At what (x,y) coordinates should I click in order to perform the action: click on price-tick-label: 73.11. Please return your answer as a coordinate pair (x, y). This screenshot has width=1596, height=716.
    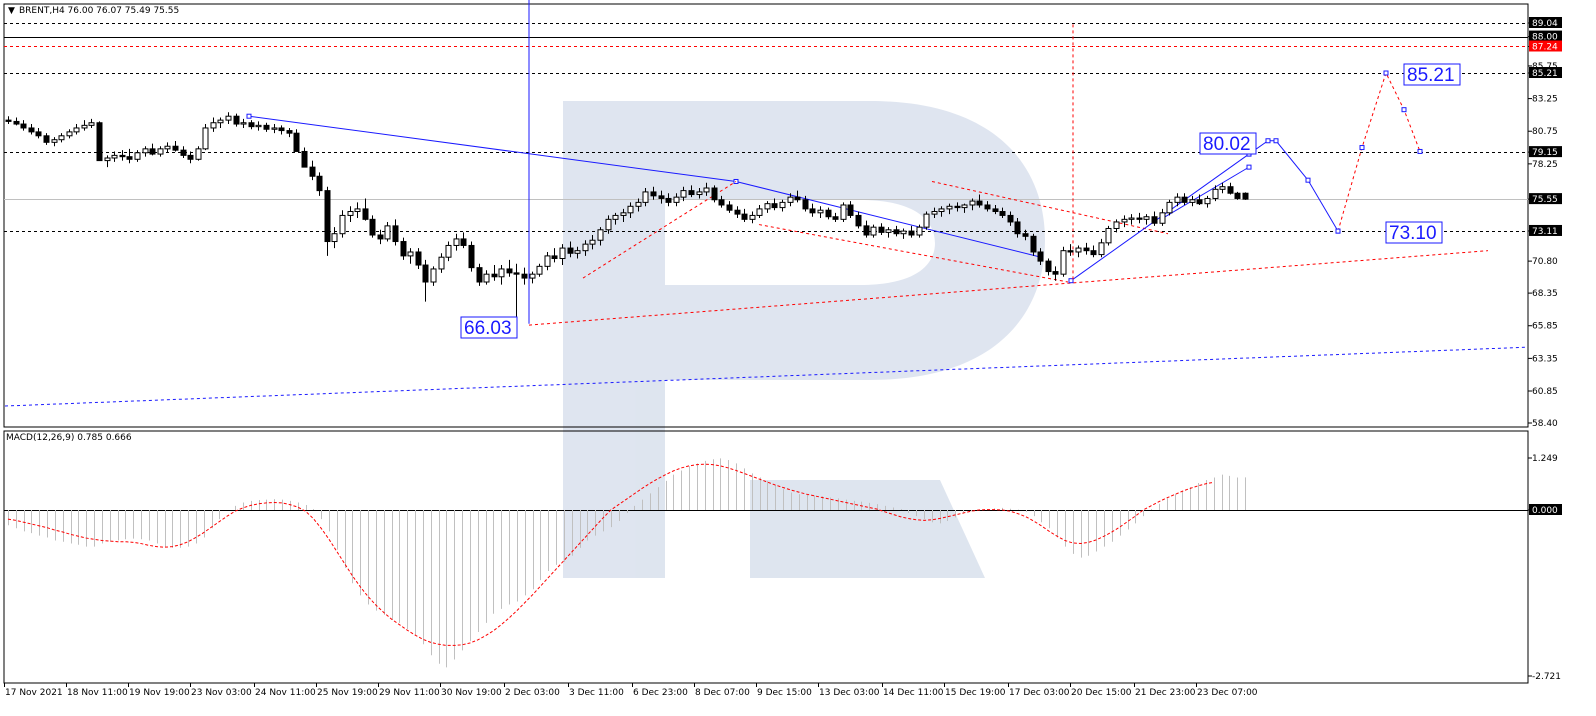
    Looking at the image, I should click on (1545, 232).